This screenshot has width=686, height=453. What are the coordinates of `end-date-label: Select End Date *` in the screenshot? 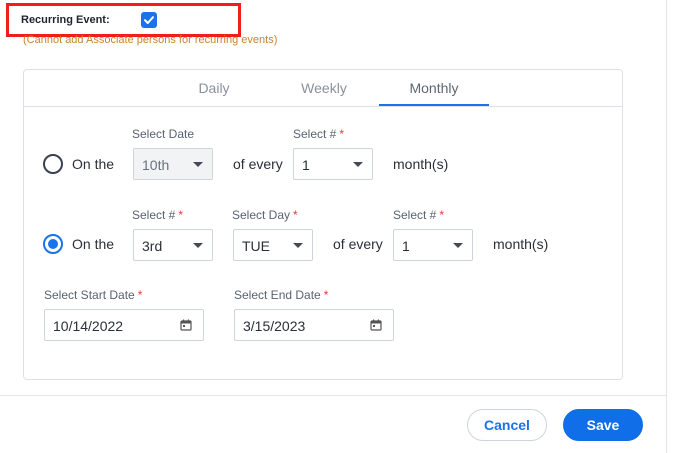 It's located at (281, 295).